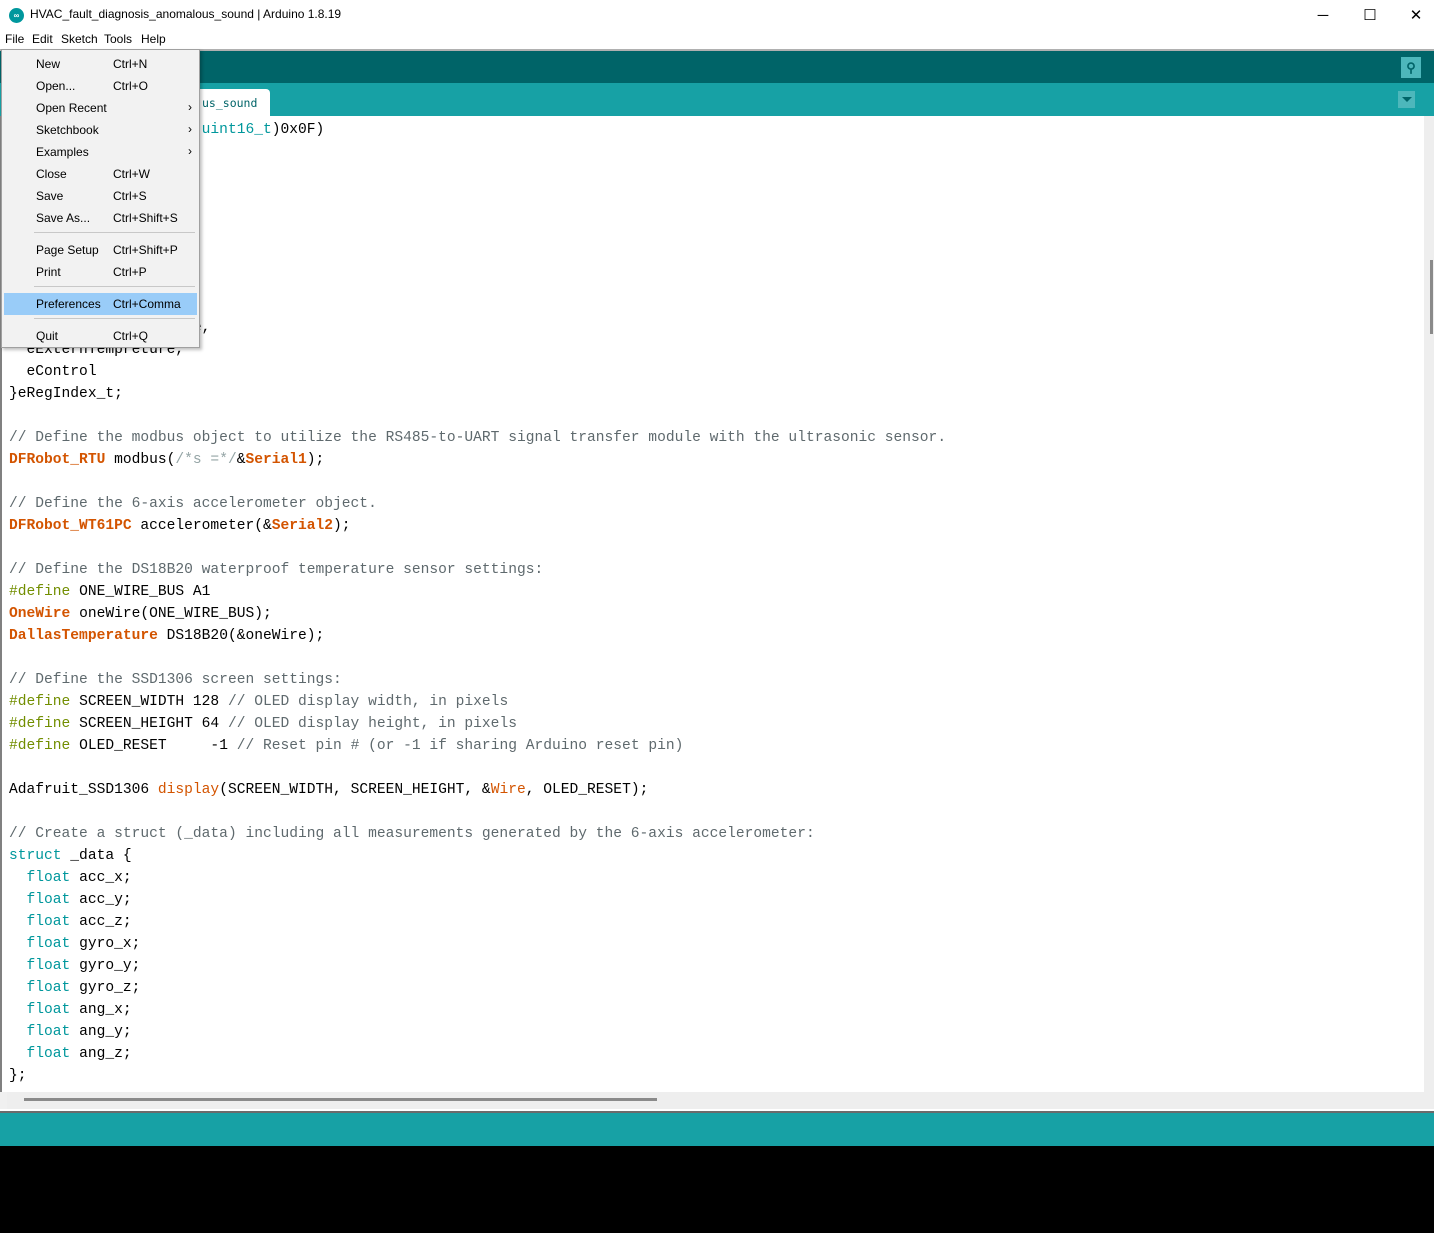 The width and height of the screenshot is (1434, 1233). What do you see at coordinates (368, 702) in the screenshot?
I see `code-token: // OLED display width, in pixels` at bounding box center [368, 702].